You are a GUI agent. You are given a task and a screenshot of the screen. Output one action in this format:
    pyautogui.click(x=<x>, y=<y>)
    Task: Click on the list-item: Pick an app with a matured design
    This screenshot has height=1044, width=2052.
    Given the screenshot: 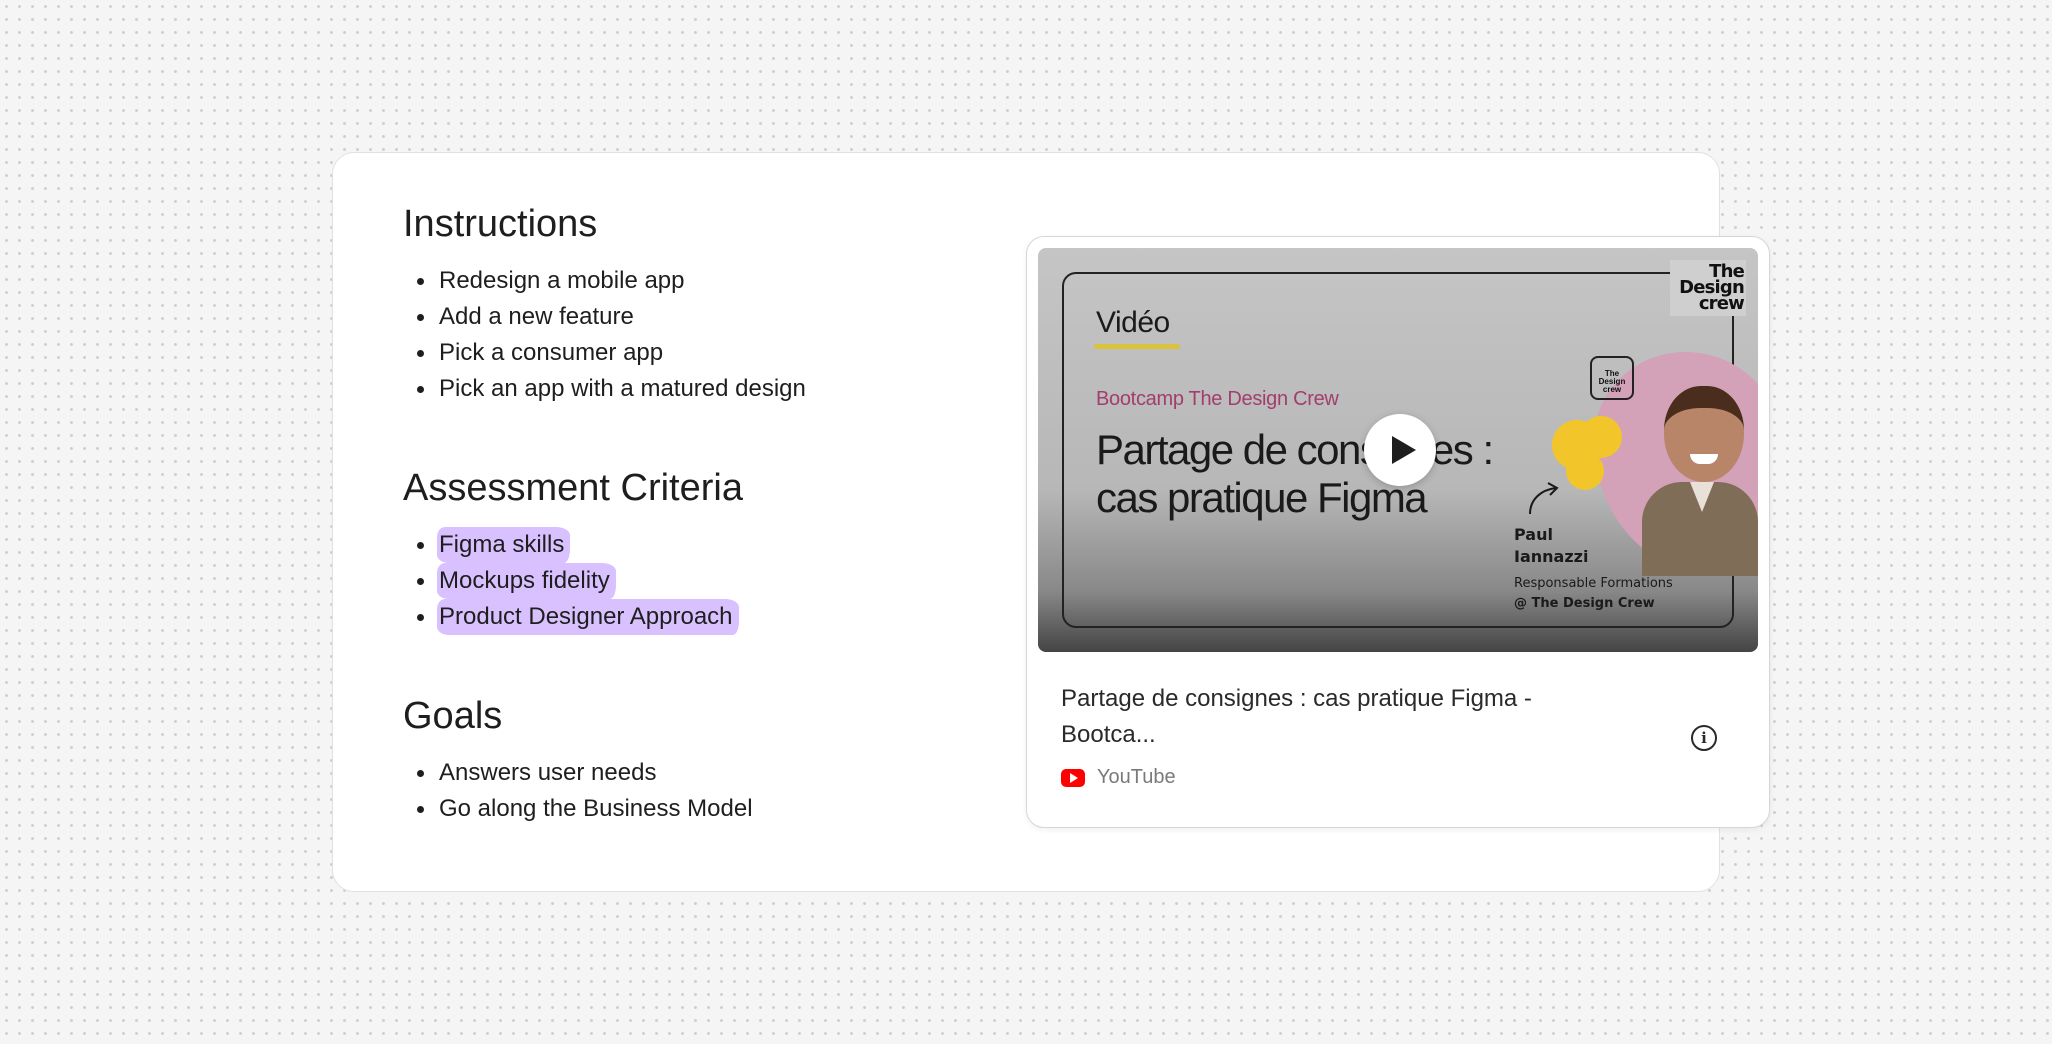 What is the action you would take?
    pyautogui.click(x=683, y=389)
    